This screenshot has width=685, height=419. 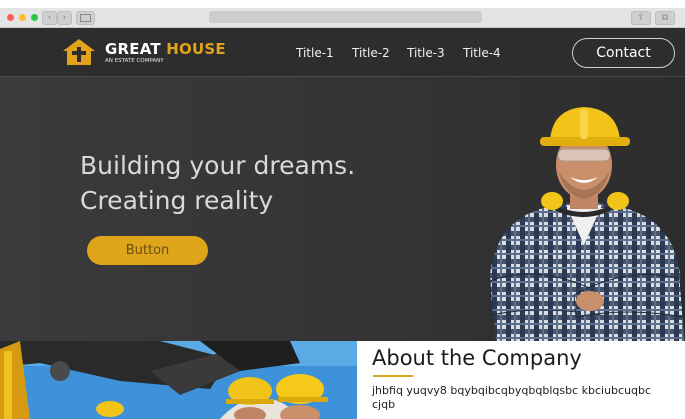 What do you see at coordinates (22, 17) in the screenshot?
I see `minimize-window-button` at bounding box center [22, 17].